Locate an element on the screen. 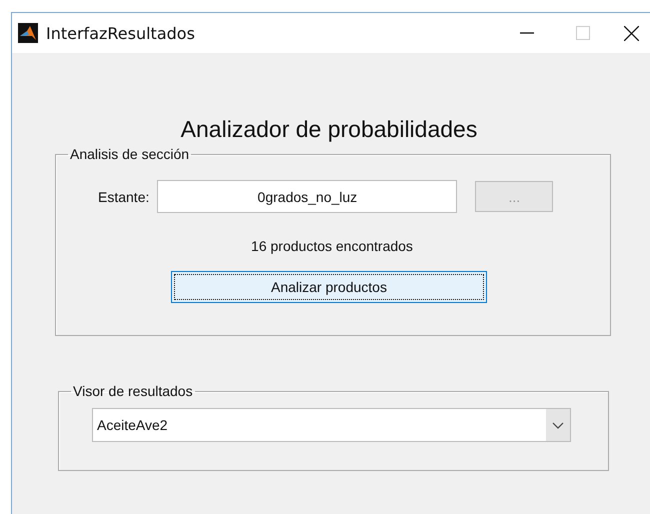 This screenshot has width=650, height=514. app-logo-icon is located at coordinates (28, 33).